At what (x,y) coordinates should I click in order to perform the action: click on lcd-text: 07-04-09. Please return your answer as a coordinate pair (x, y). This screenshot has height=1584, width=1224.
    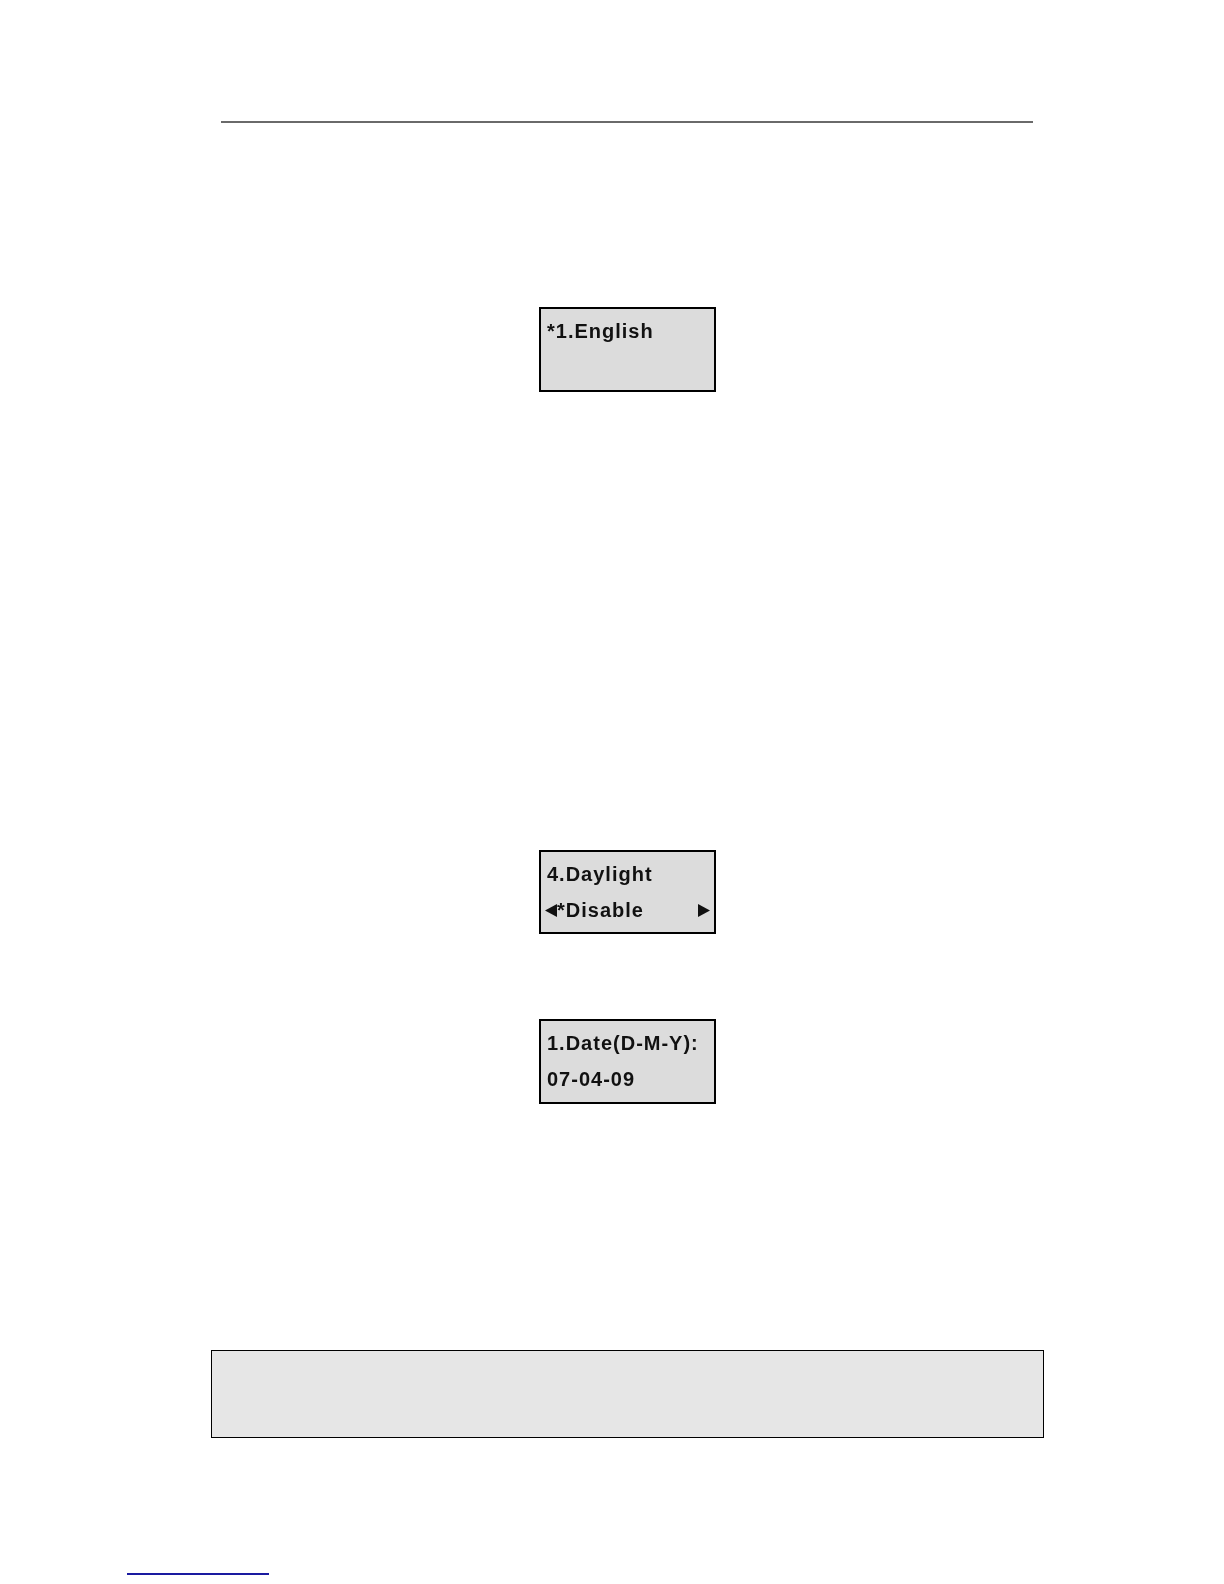
    Looking at the image, I should click on (591, 1079).